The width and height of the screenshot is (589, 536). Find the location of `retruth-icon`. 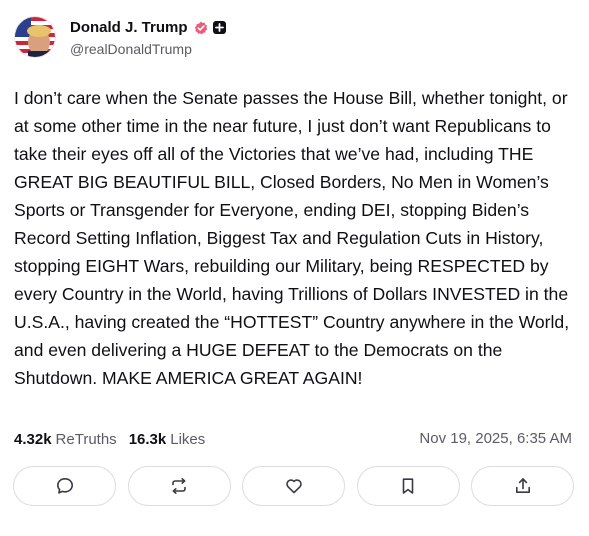

retruth-icon is located at coordinates (179, 486).